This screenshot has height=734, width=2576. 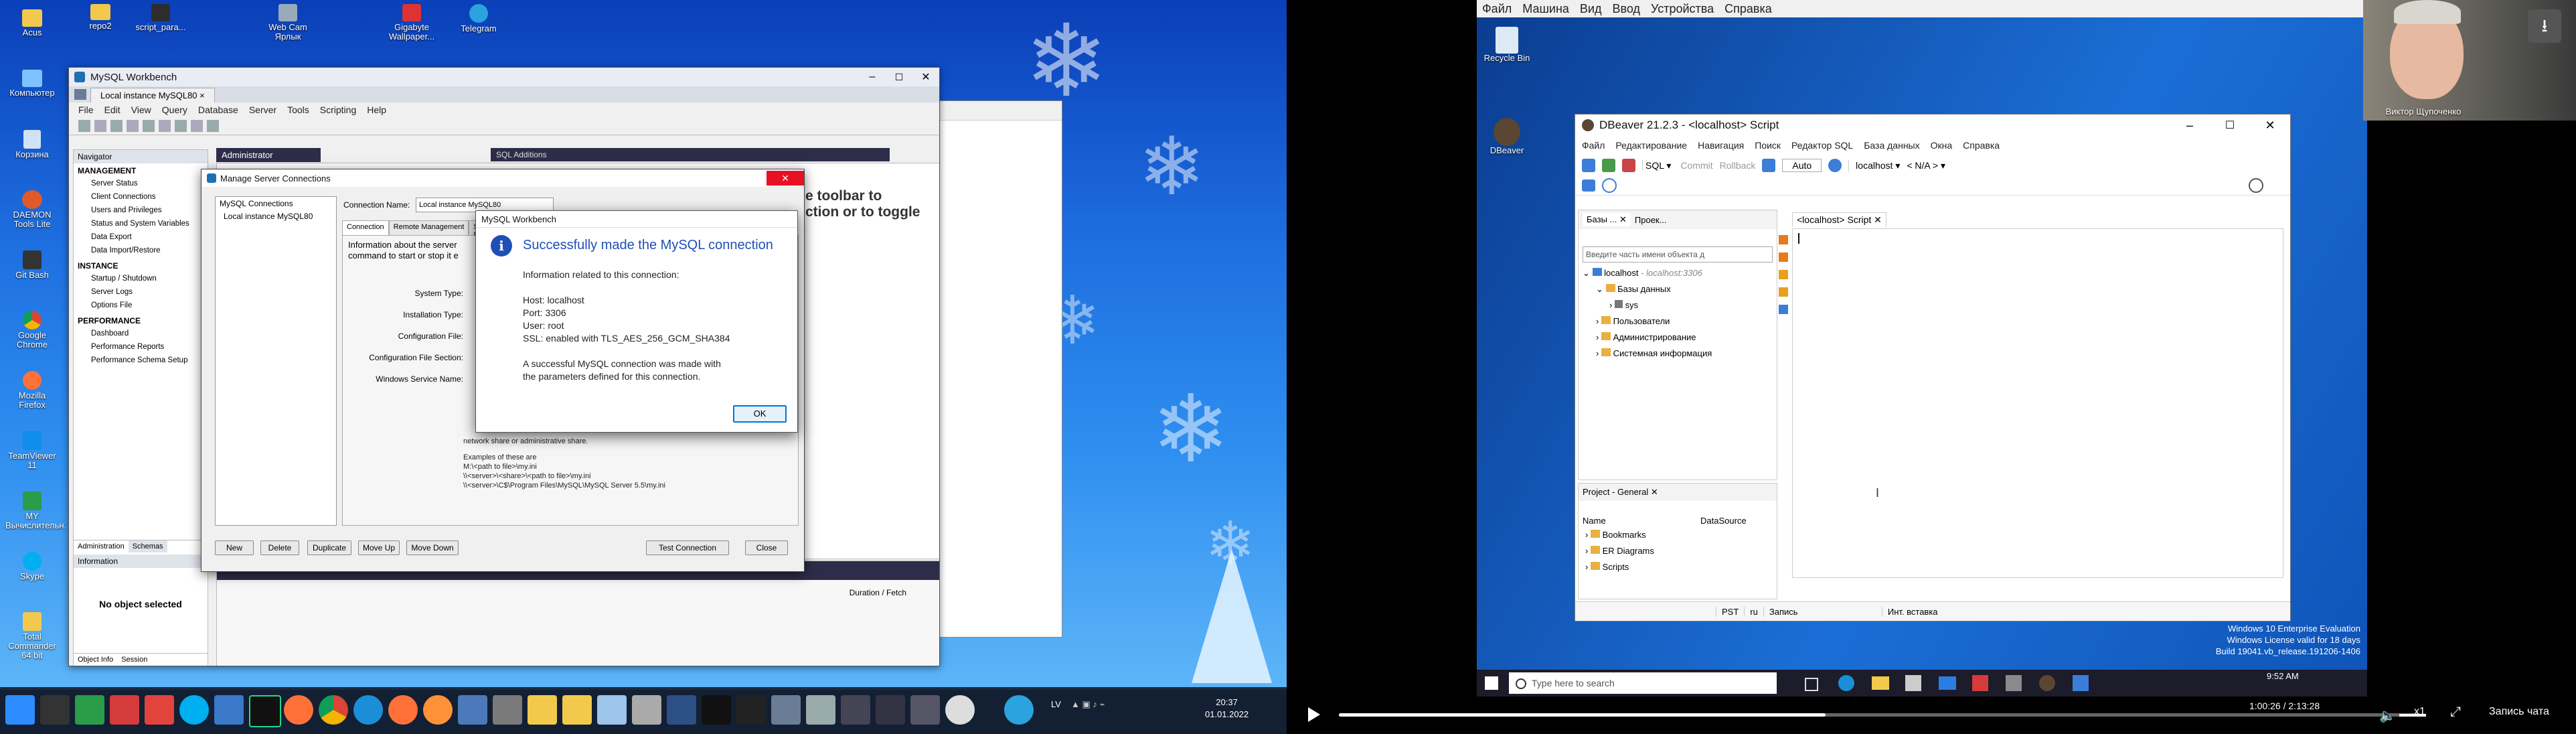 What do you see at coordinates (32, 639) in the screenshot?
I see `desktop-icon: Total Commander 64 bit` at bounding box center [32, 639].